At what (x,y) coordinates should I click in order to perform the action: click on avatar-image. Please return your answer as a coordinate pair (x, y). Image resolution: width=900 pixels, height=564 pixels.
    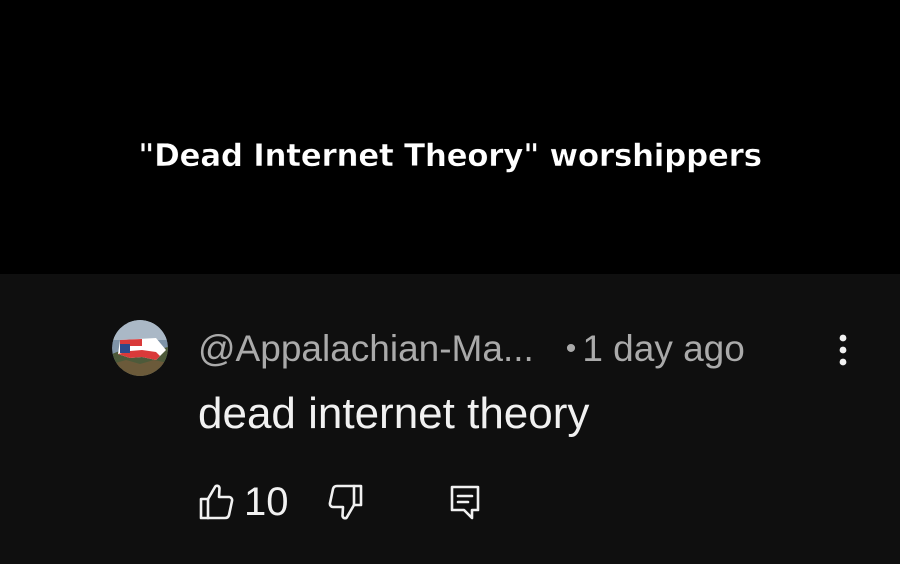
    Looking at the image, I should click on (140, 348).